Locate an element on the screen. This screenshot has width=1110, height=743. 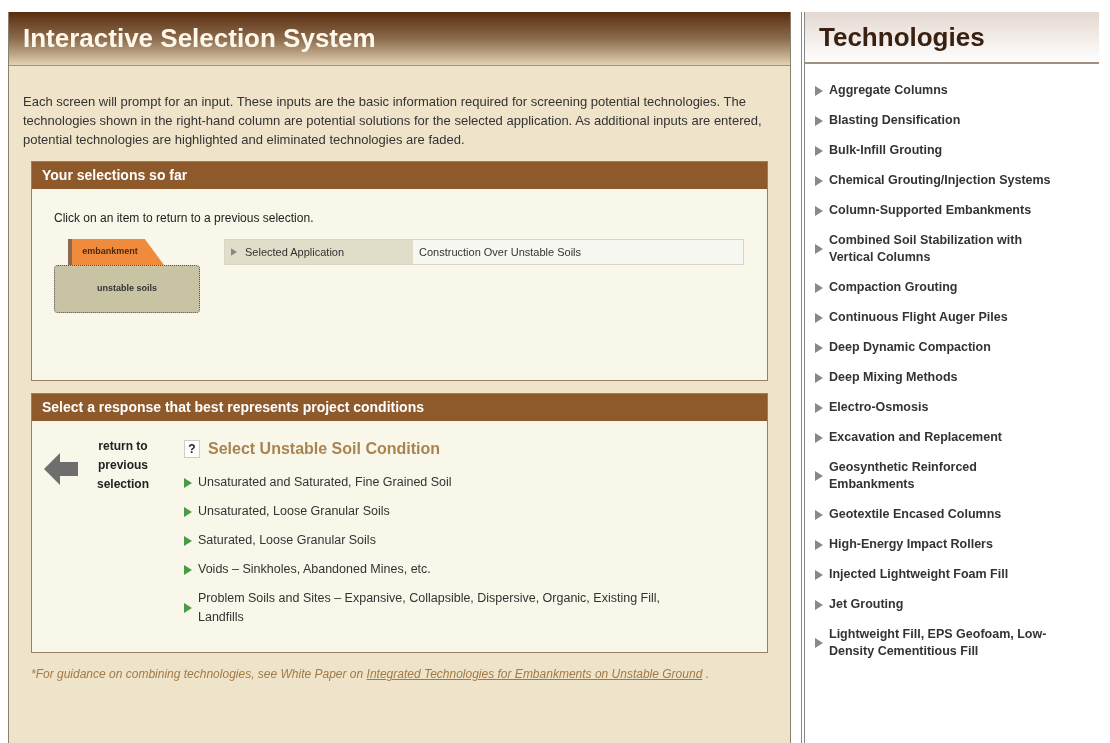
technology-item: Geotextile Encased Columns is located at coordinates (939, 514).